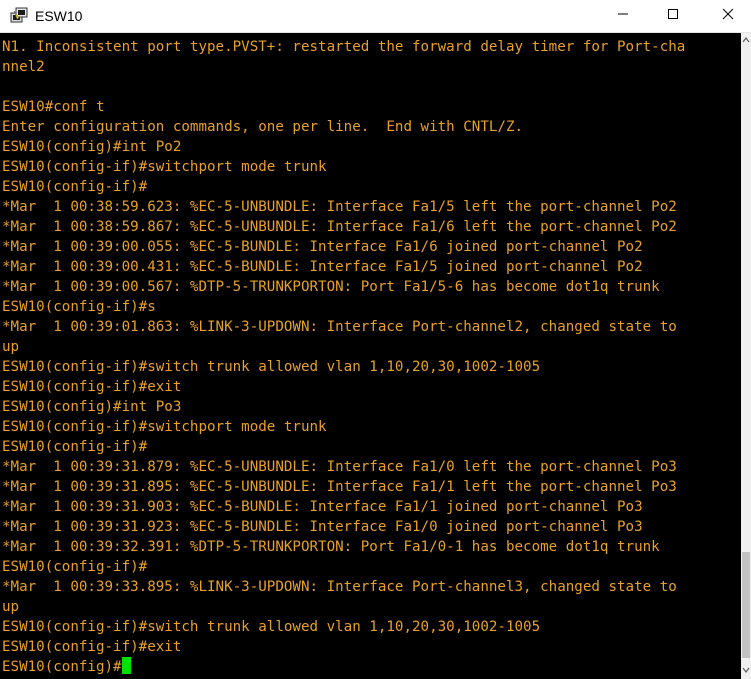 This screenshot has width=751, height=679. I want to click on terminal-line: ESW10#conf t, so click(53, 107).